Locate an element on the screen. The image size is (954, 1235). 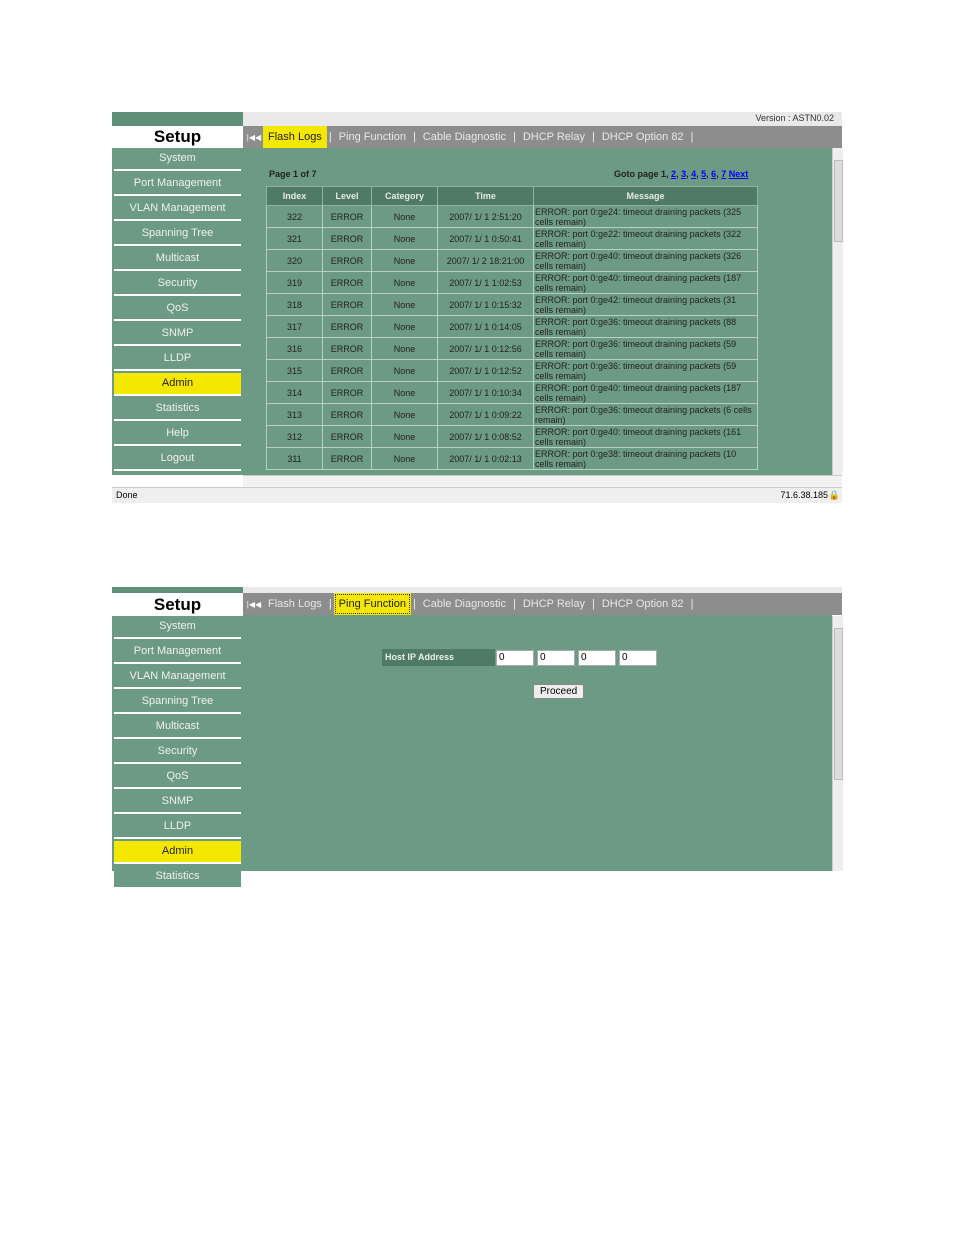
cell-index: 320 is located at coordinates (294, 260).